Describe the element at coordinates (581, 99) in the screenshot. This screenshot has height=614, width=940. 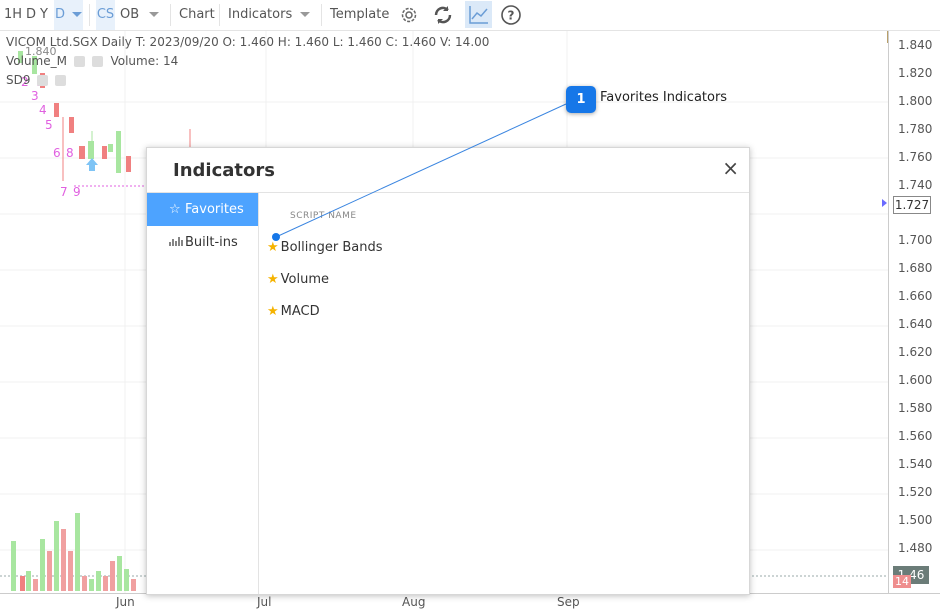
I see `annotation-badge: 1` at that location.